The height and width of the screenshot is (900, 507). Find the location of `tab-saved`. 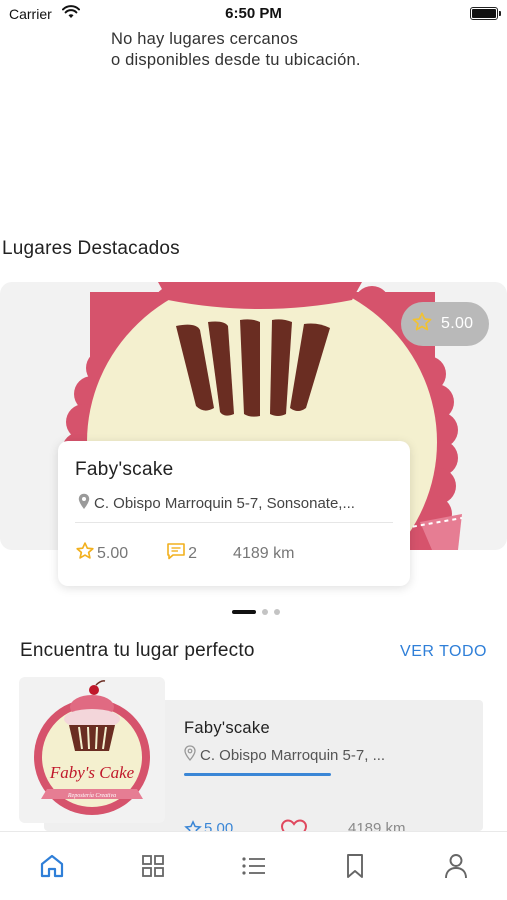

tab-saved is located at coordinates (355, 868).